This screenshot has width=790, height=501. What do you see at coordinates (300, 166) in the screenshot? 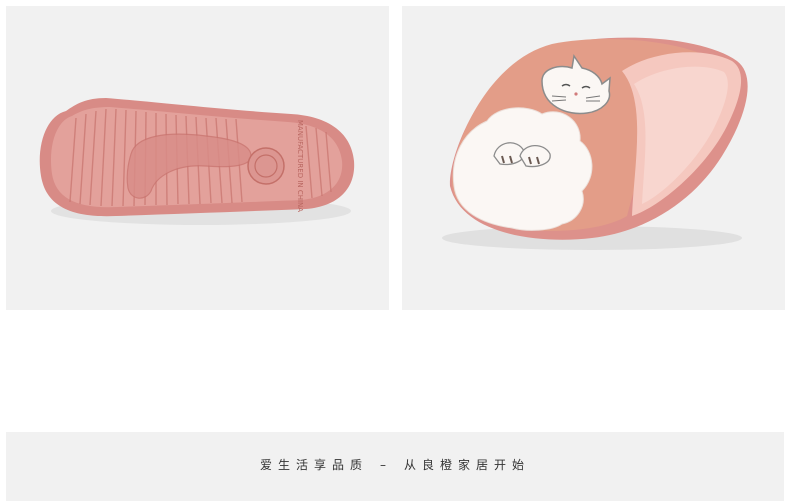
I see `sole-imprint-text: MANUFACTURED IN CHINA` at bounding box center [300, 166].